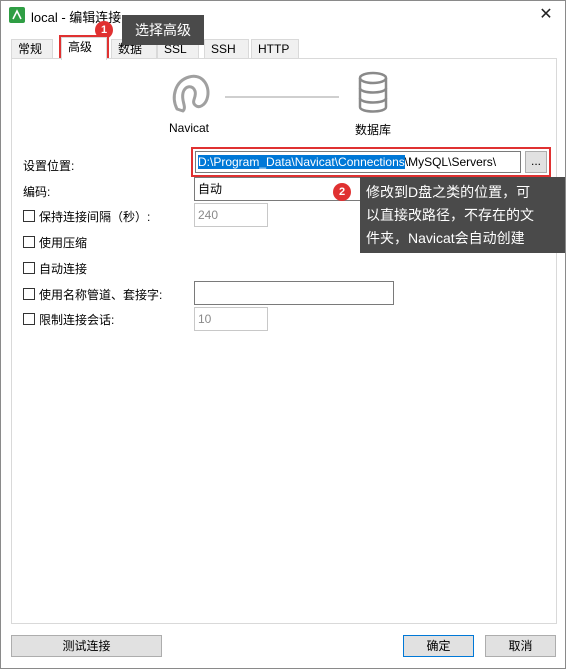 The height and width of the screenshot is (669, 566). What do you see at coordinates (282, 97) in the screenshot?
I see `connection-line` at bounding box center [282, 97].